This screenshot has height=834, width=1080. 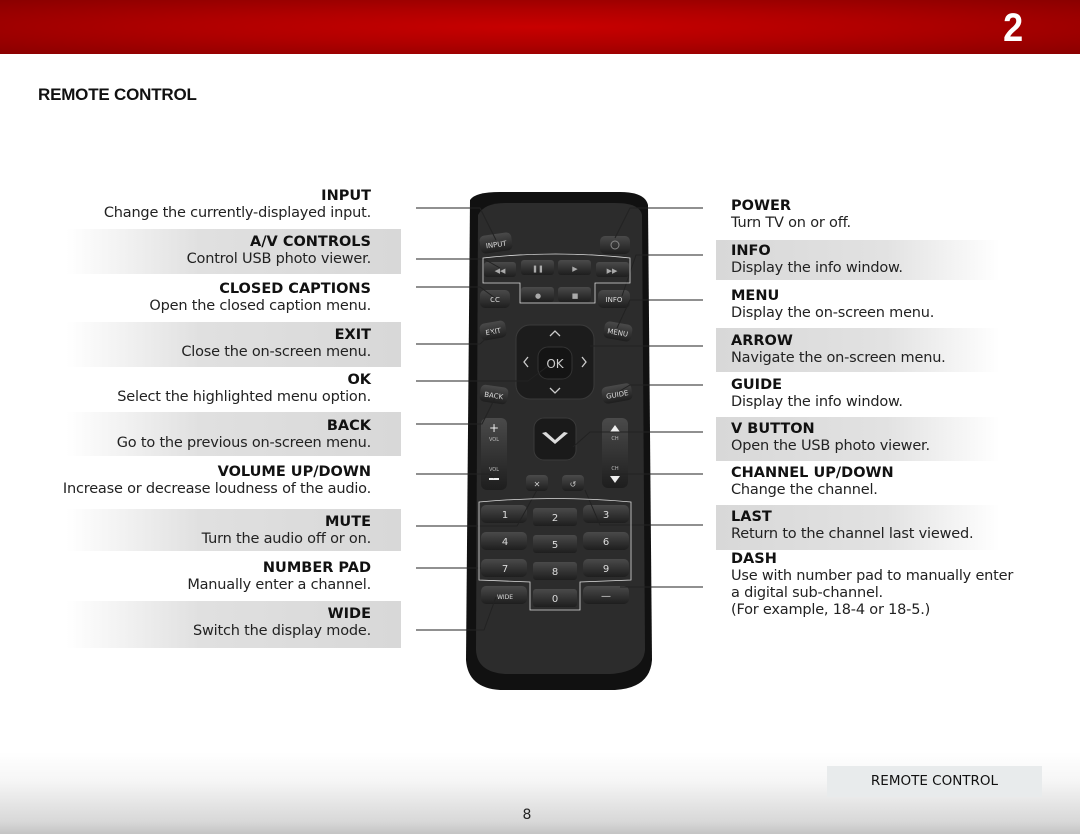 What do you see at coordinates (773, 429) in the screenshot?
I see `label-title: V BUTTON` at bounding box center [773, 429].